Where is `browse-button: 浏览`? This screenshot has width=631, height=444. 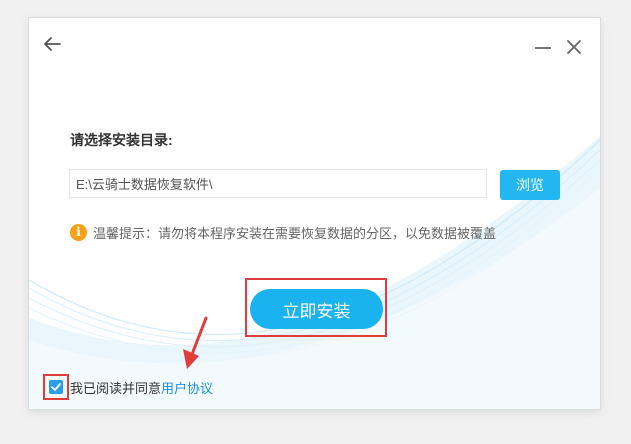
browse-button: 浏览 is located at coordinates (530, 185).